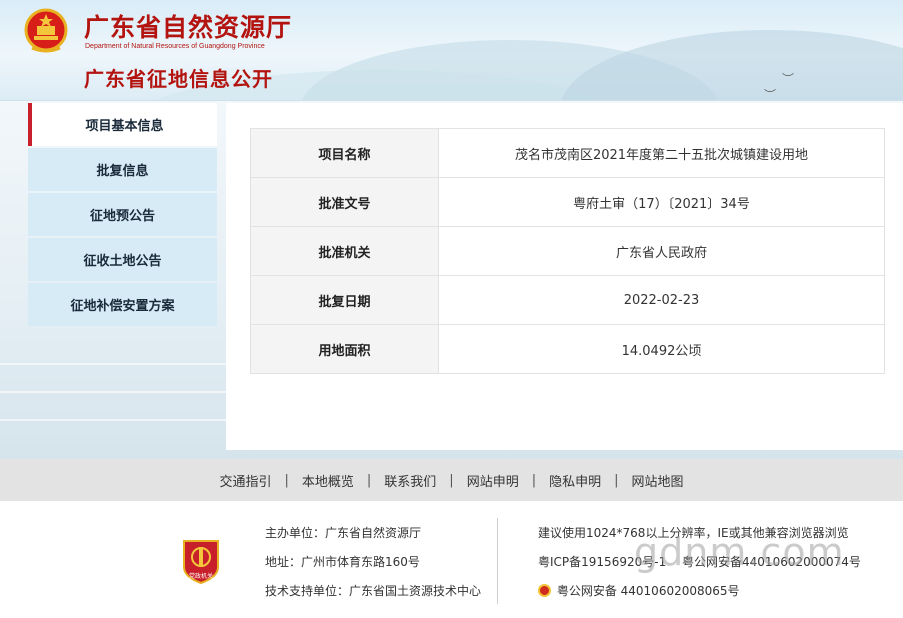 This screenshot has width=903, height=618. I want to click on footer-link-contact: 联系我们, so click(410, 480).